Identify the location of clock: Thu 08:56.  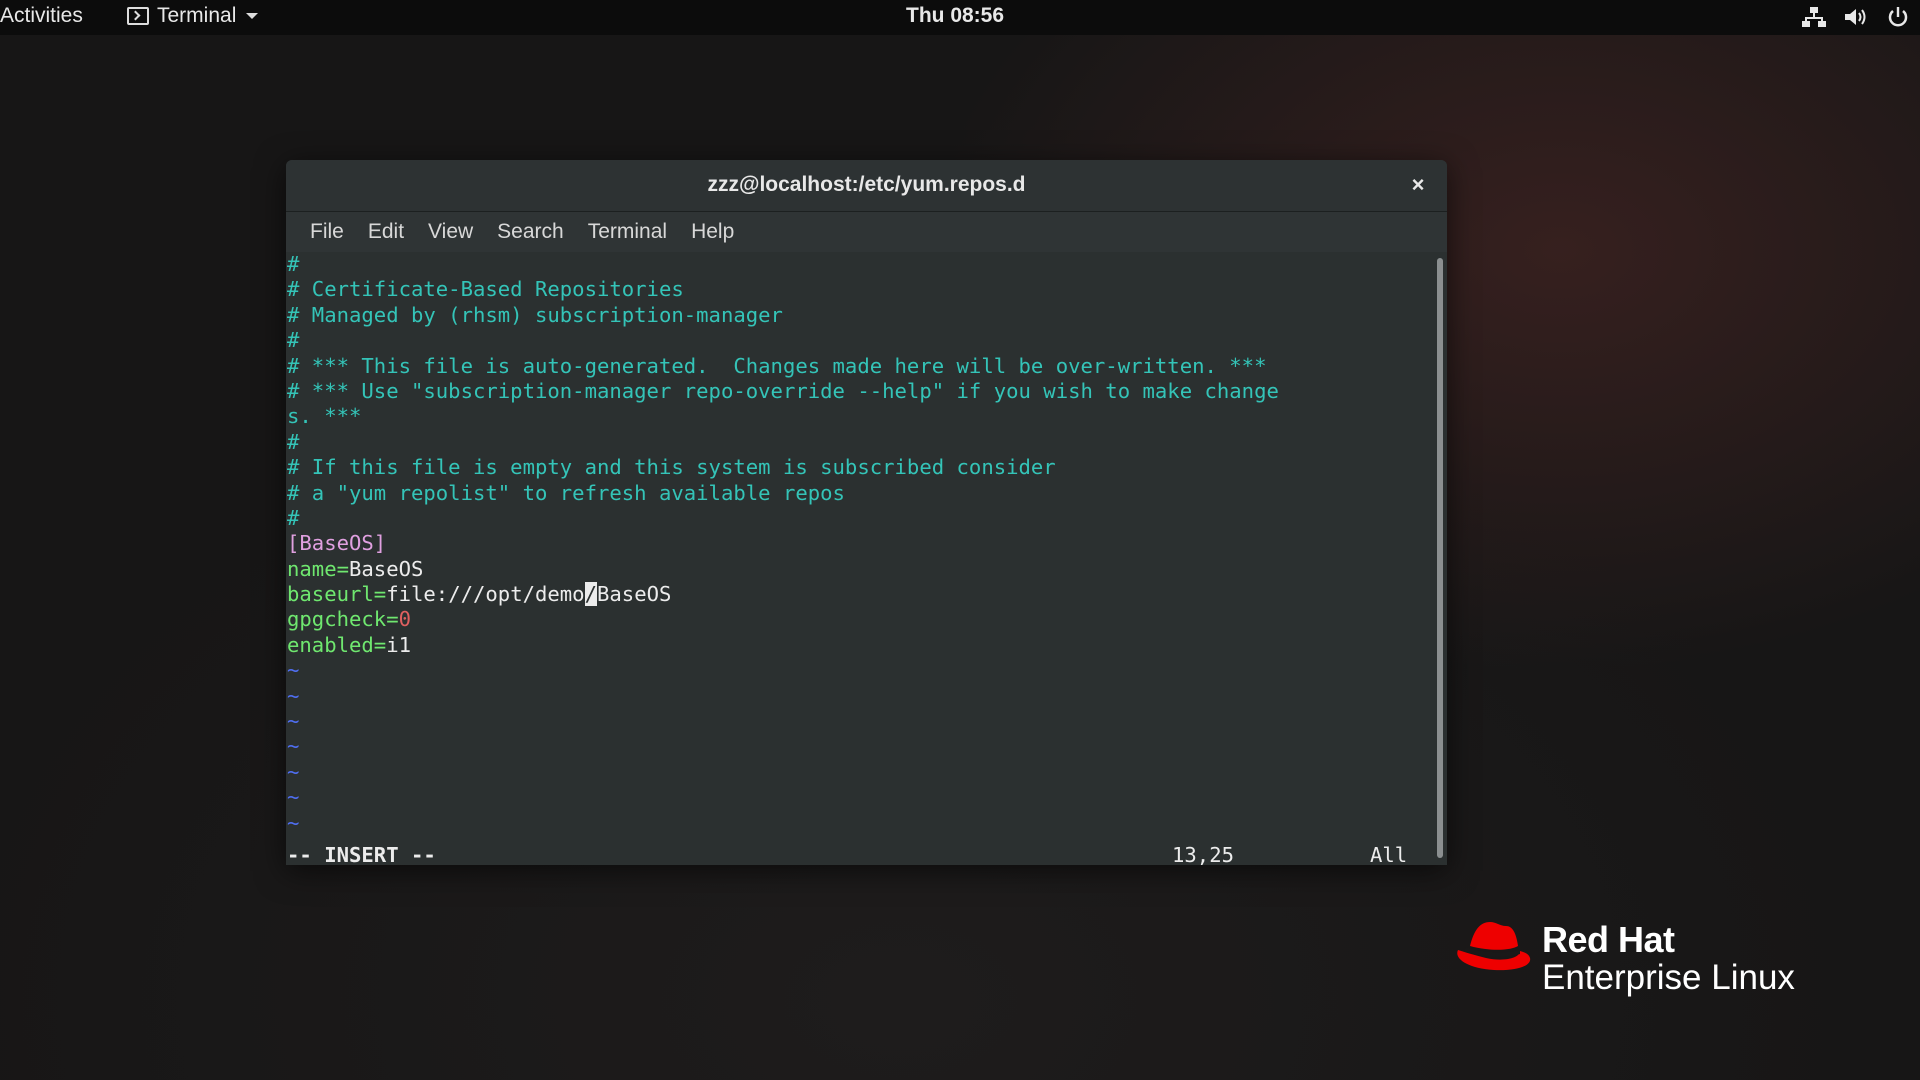
(955, 16).